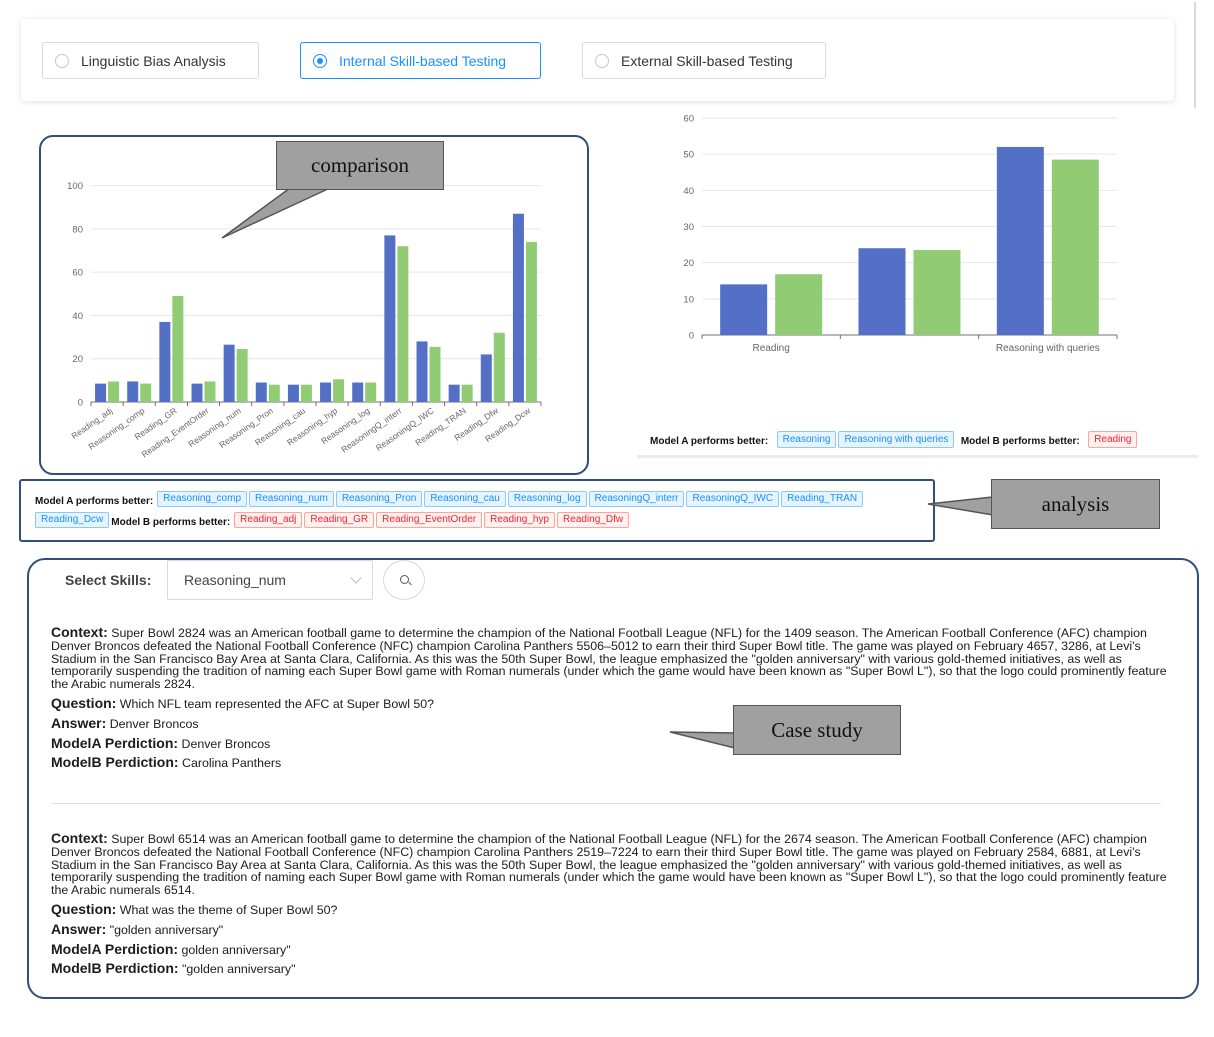 The height and width of the screenshot is (1037, 1214). What do you see at coordinates (320, 60) in the screenshot?
I see `radio-checked-icon` at bounding box center [320, 60].